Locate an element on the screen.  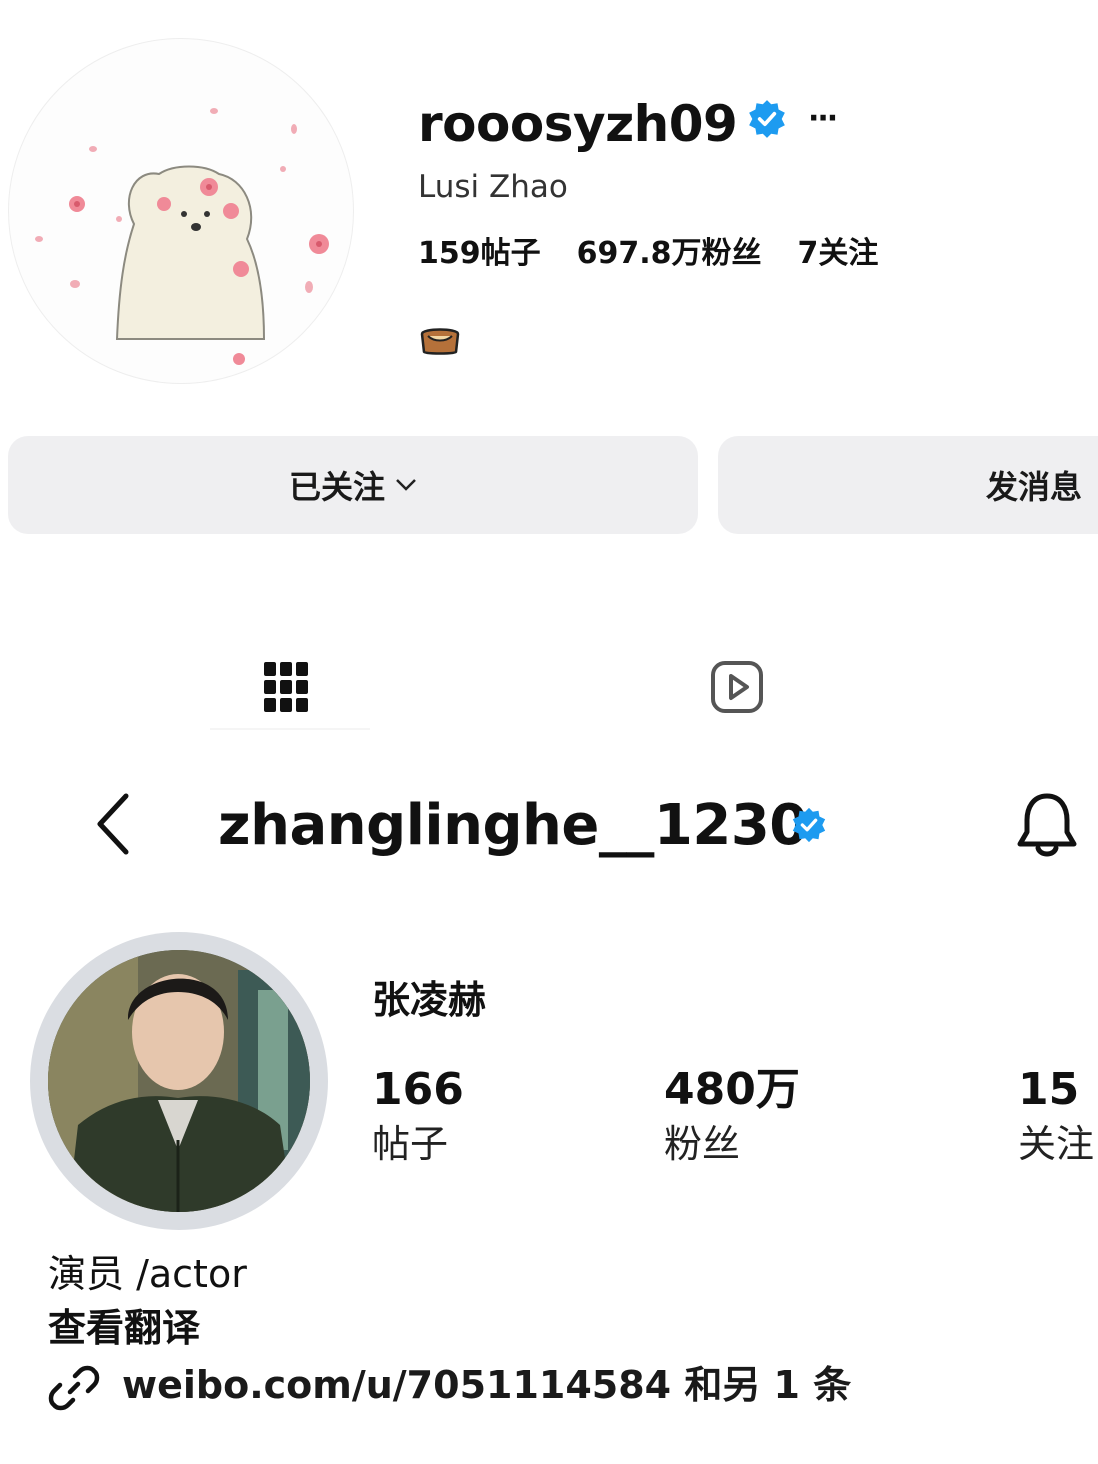
followers-count: 697.8万粉丝 is located at coordinates (669, 254).